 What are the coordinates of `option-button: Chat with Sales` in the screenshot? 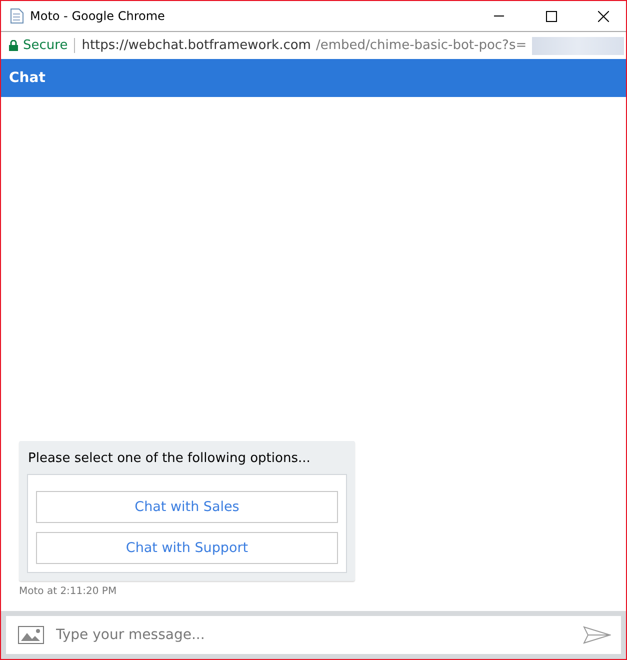 It's located at (187, 507).